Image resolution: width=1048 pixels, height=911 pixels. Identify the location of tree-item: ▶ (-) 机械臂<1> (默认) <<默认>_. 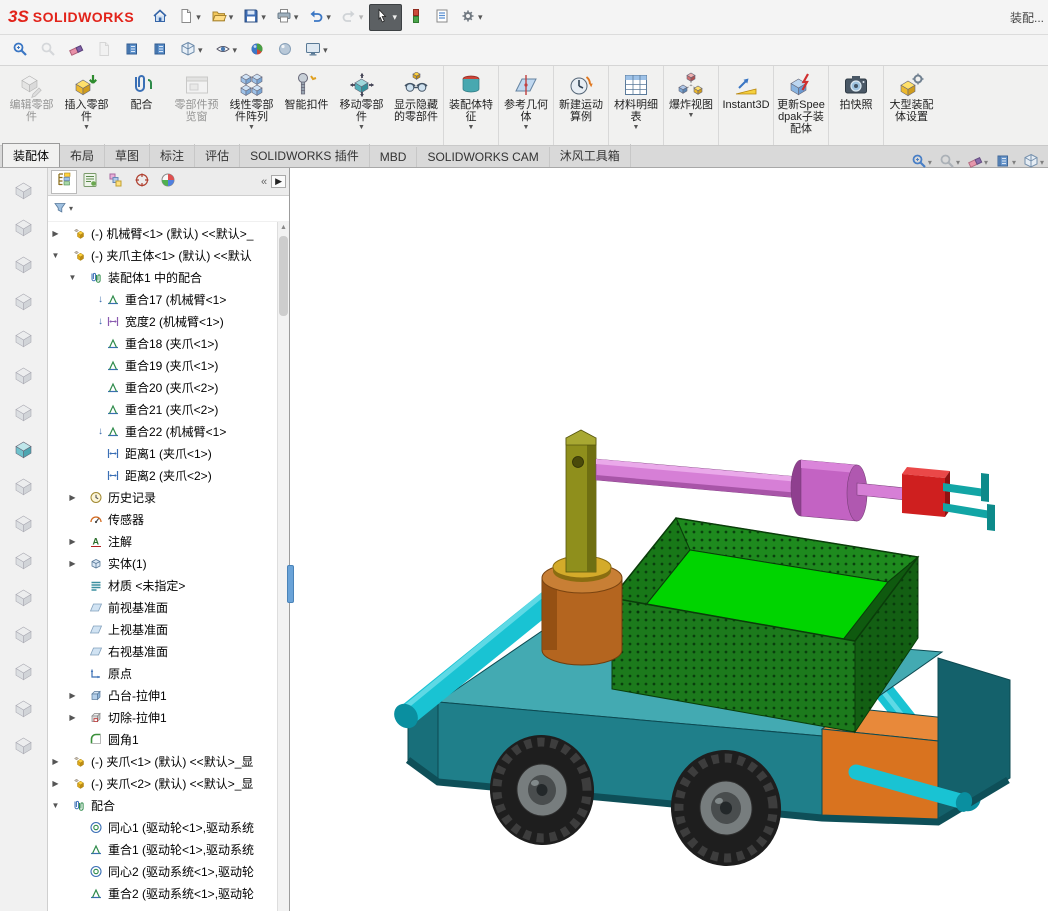
(162, 233).